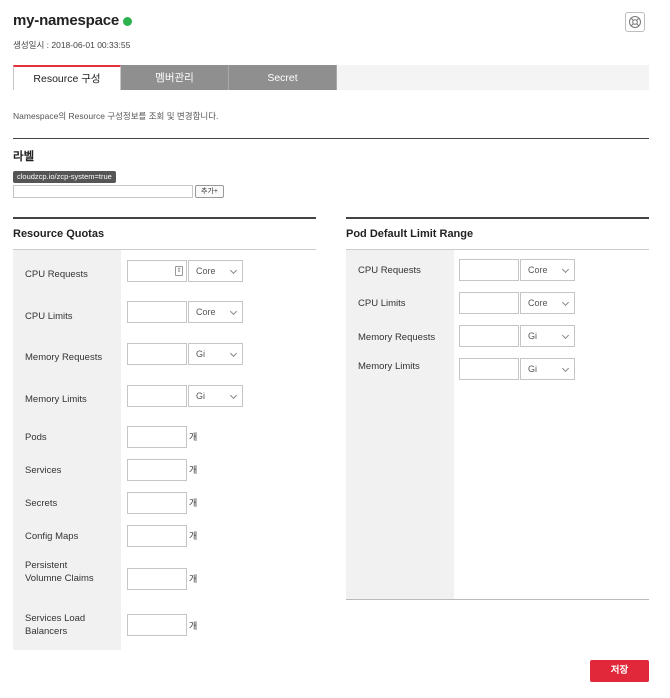 The image size is (670, 698). I want to click on rq-input-memory-requests, so click(157, 354).